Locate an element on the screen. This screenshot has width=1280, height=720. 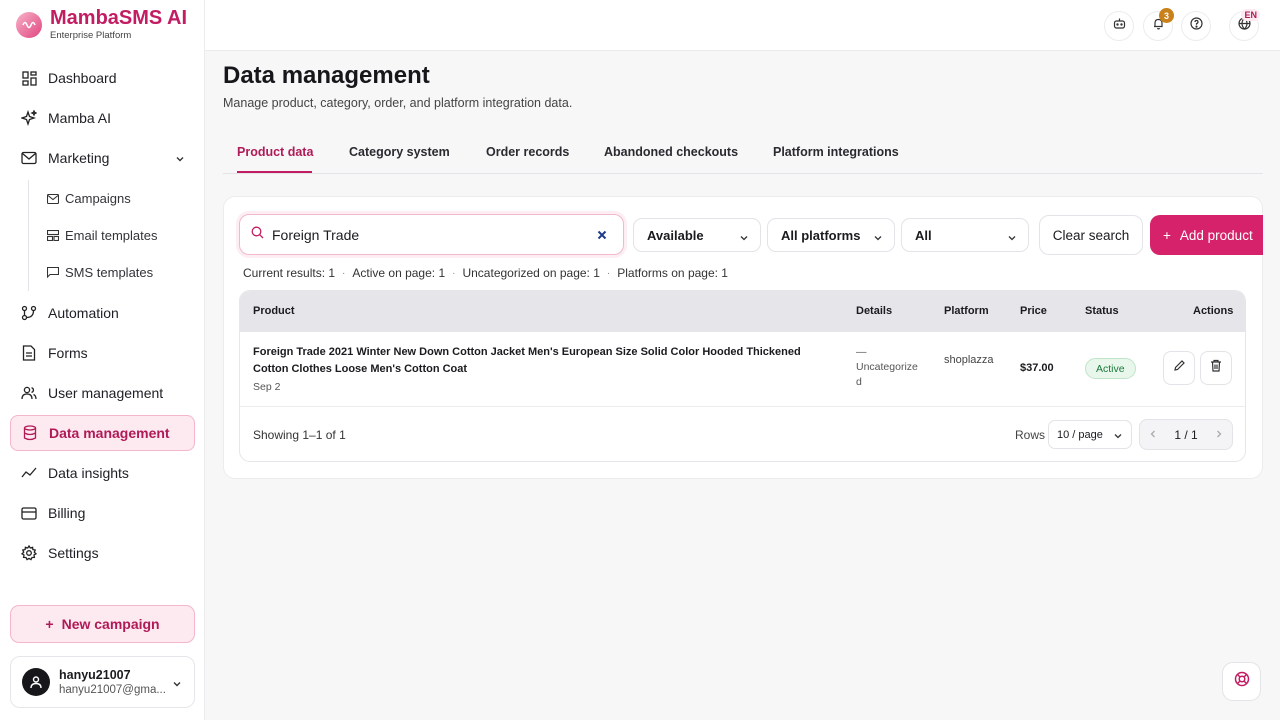
pencil-icon is located at coordinates (1179, 368).